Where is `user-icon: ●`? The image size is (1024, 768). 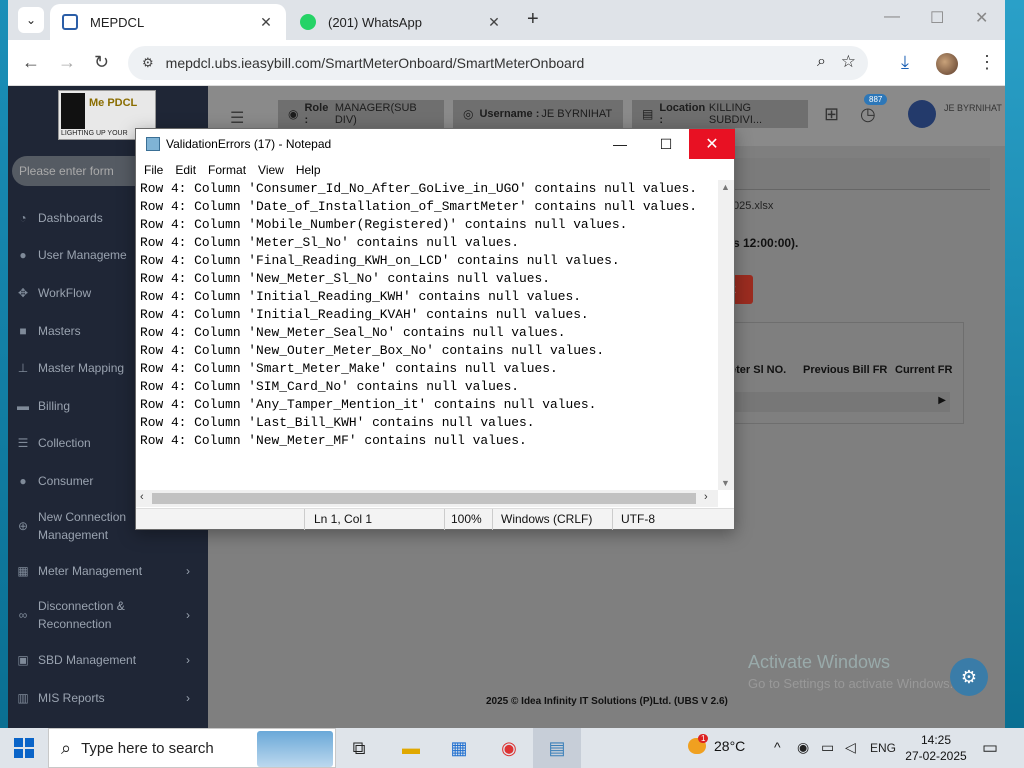
user-icon: ● is located at coordinates (23, 255).